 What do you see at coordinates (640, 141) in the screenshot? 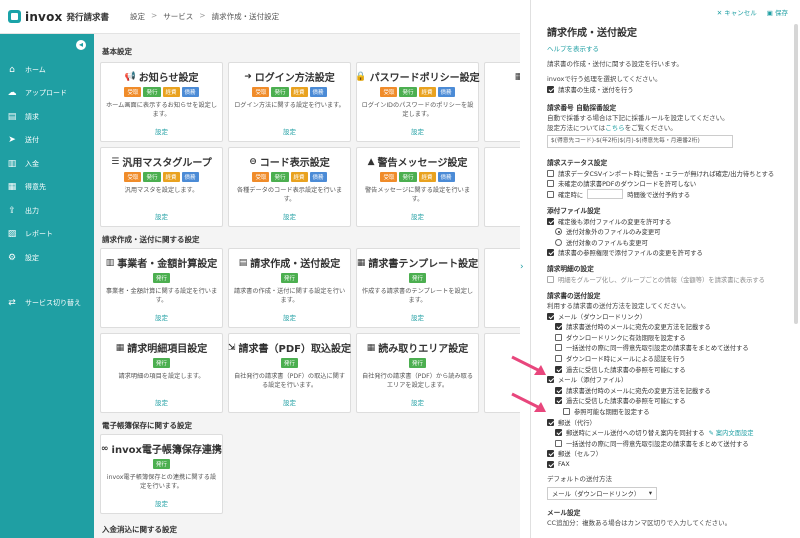
I see `numbering-rule-input: $(得意先コード)-$(年2桁)$(月)-$(得意先毎・月連番2桁)` at bounding box center [640, 141].